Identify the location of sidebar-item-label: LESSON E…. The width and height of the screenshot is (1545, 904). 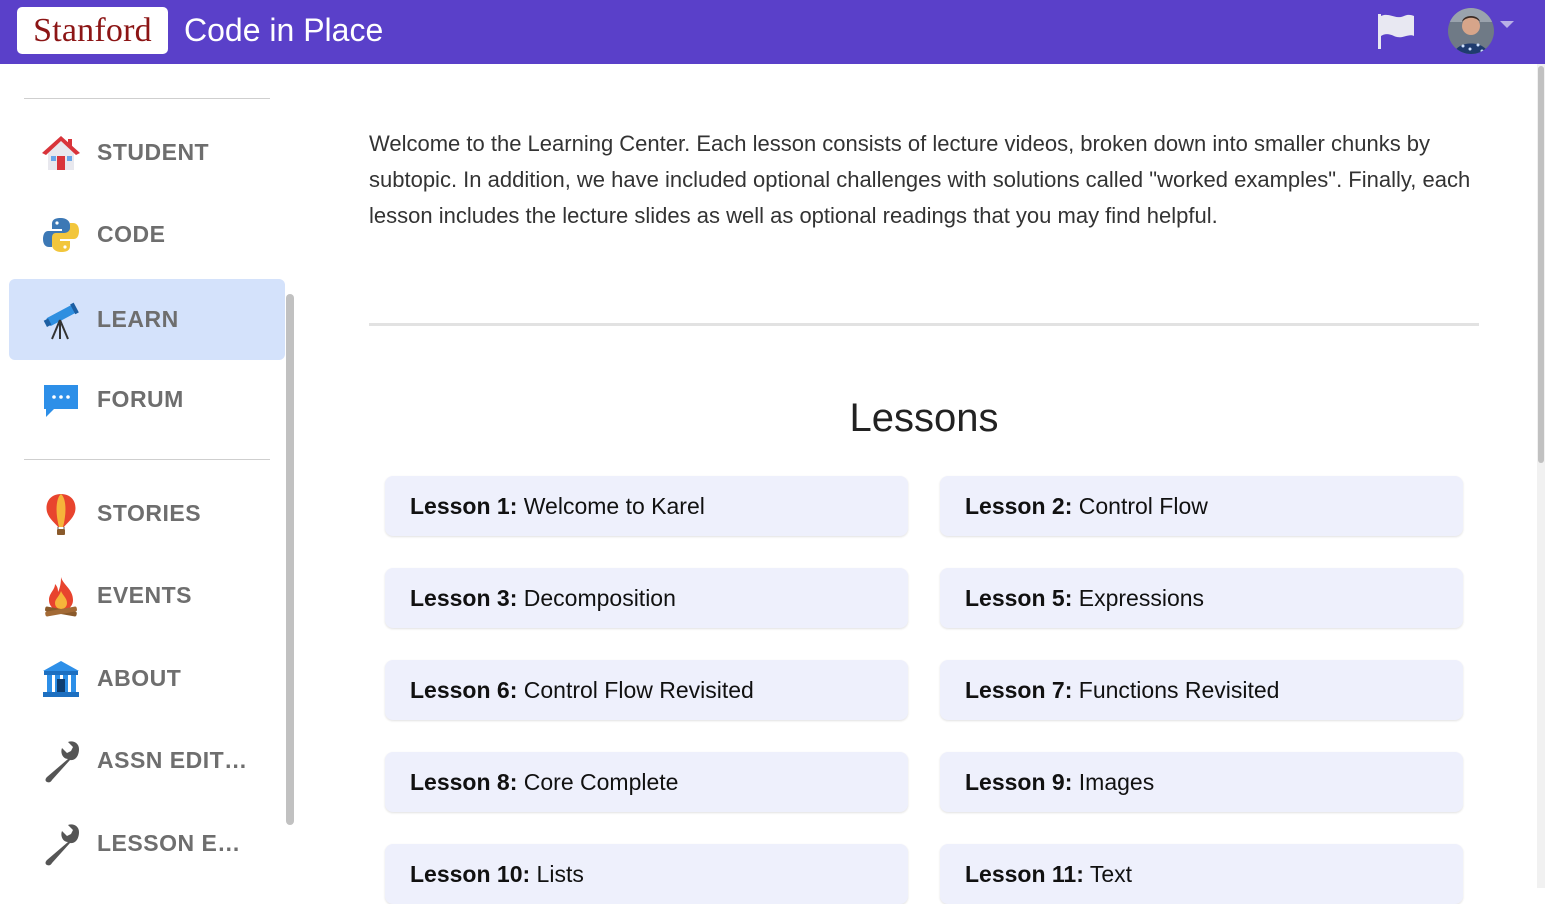
(169, 843).